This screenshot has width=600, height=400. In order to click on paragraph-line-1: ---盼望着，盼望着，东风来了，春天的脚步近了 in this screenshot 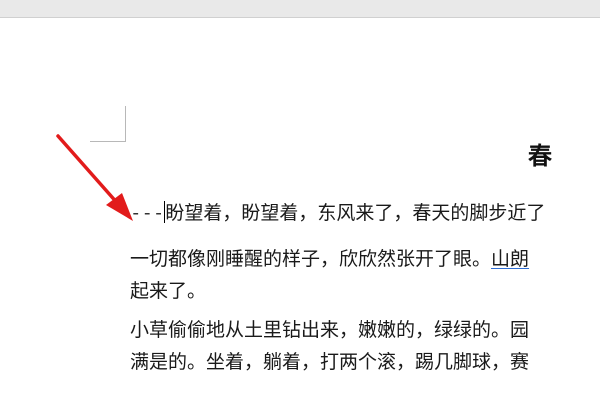, I will do `click(337, 212)`.